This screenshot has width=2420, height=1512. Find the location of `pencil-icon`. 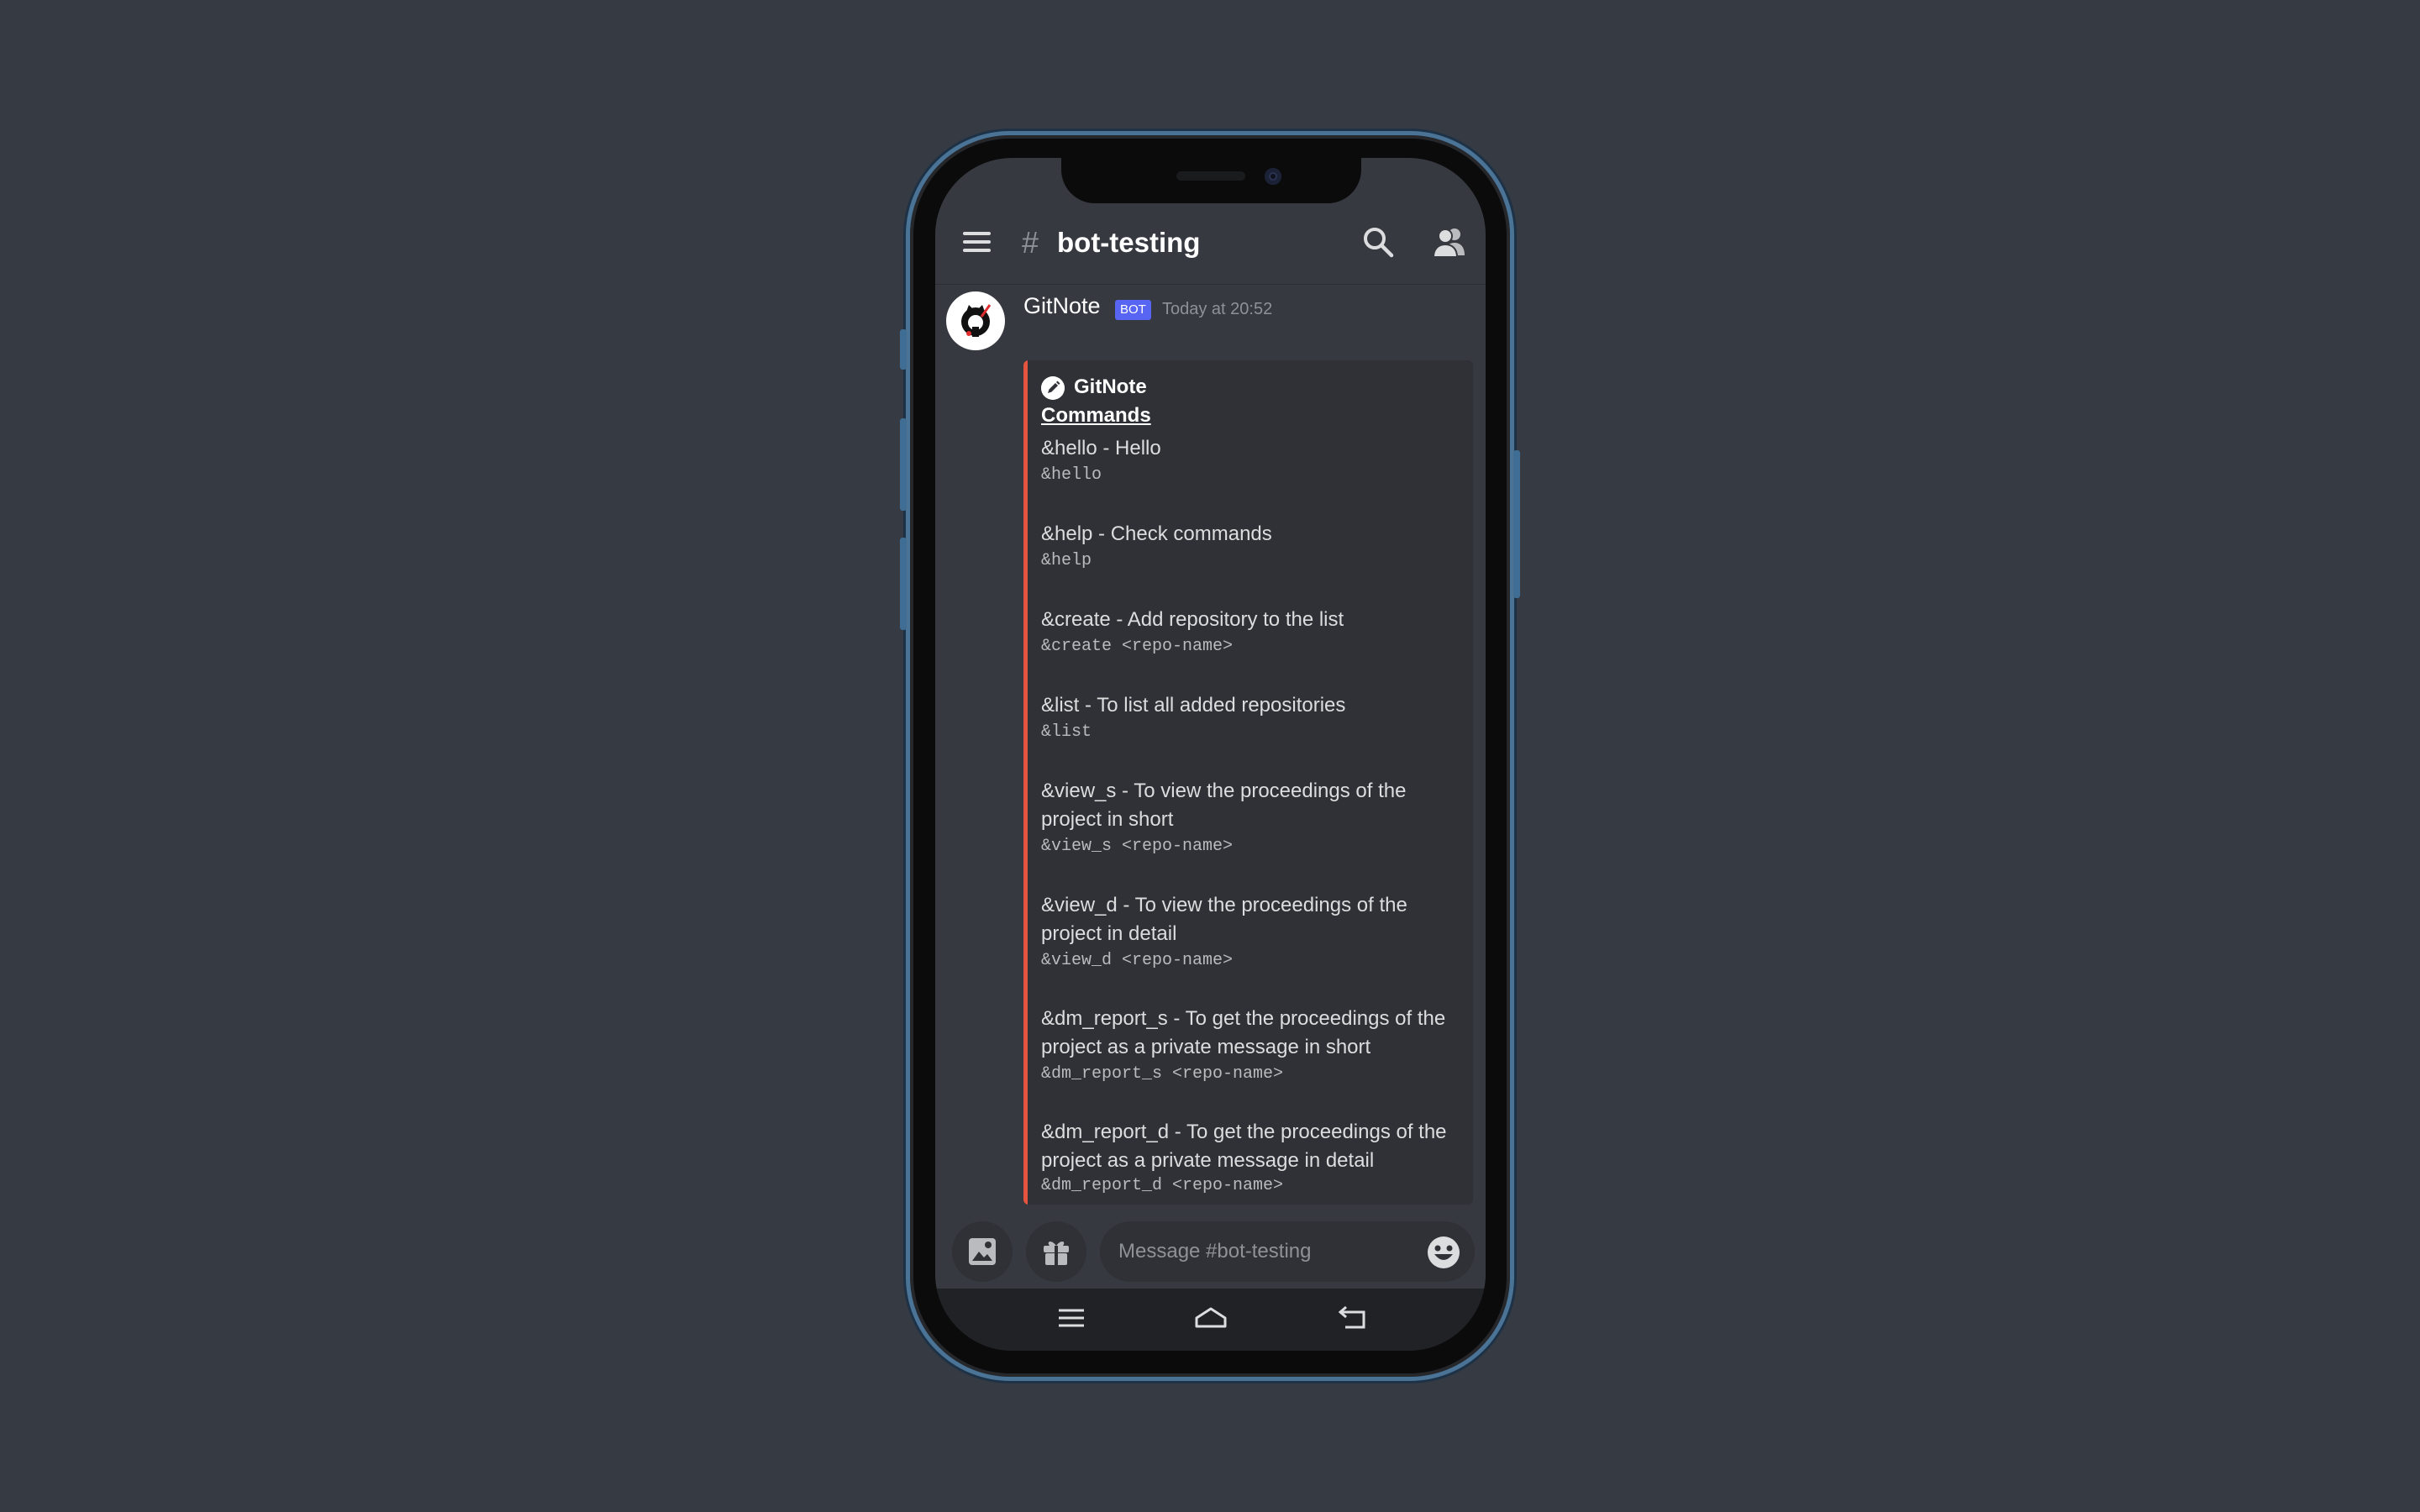

pencil-icon is located at coordinates (1053, 388).